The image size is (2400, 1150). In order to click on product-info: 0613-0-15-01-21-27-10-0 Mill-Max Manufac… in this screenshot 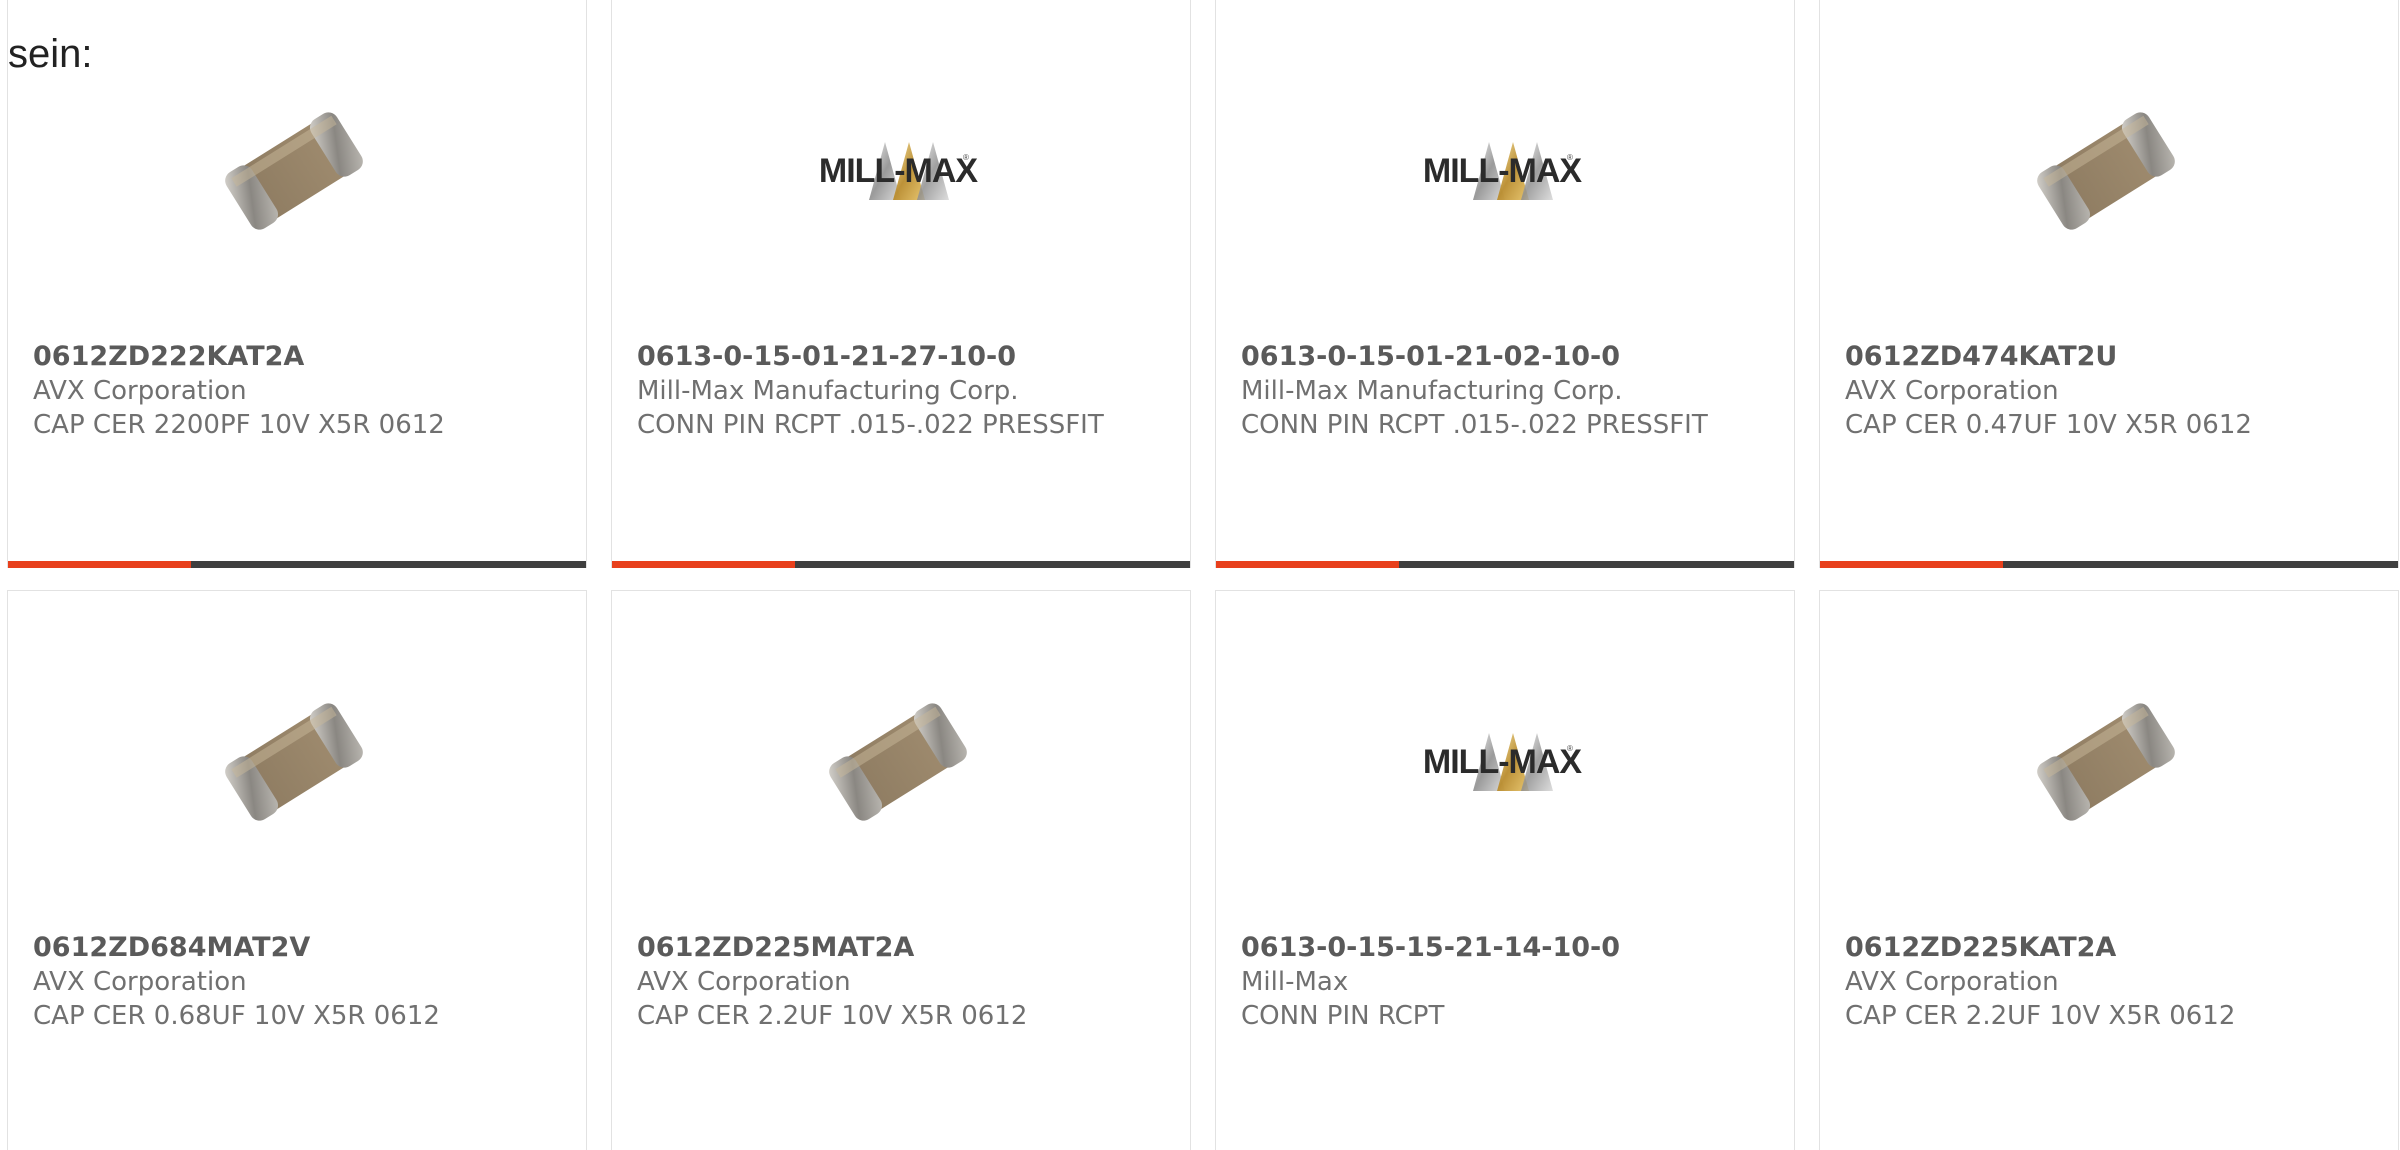, I will do `click(902, 391)`.